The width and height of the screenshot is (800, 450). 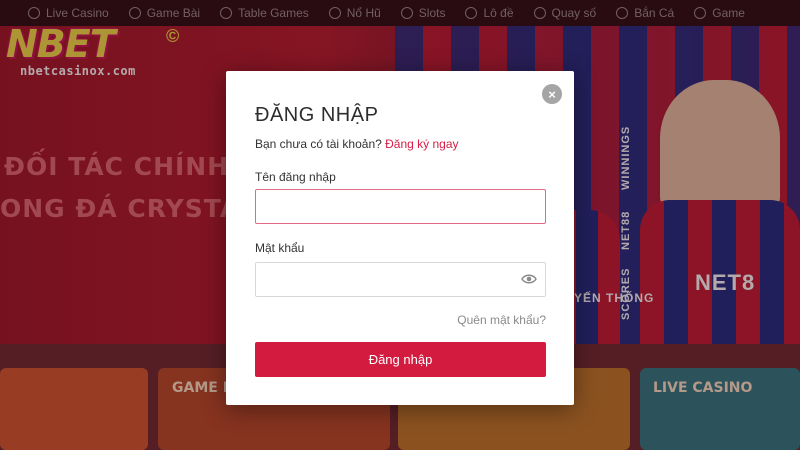 I want to click on close-icon: ×, so click(x=552, y=94).